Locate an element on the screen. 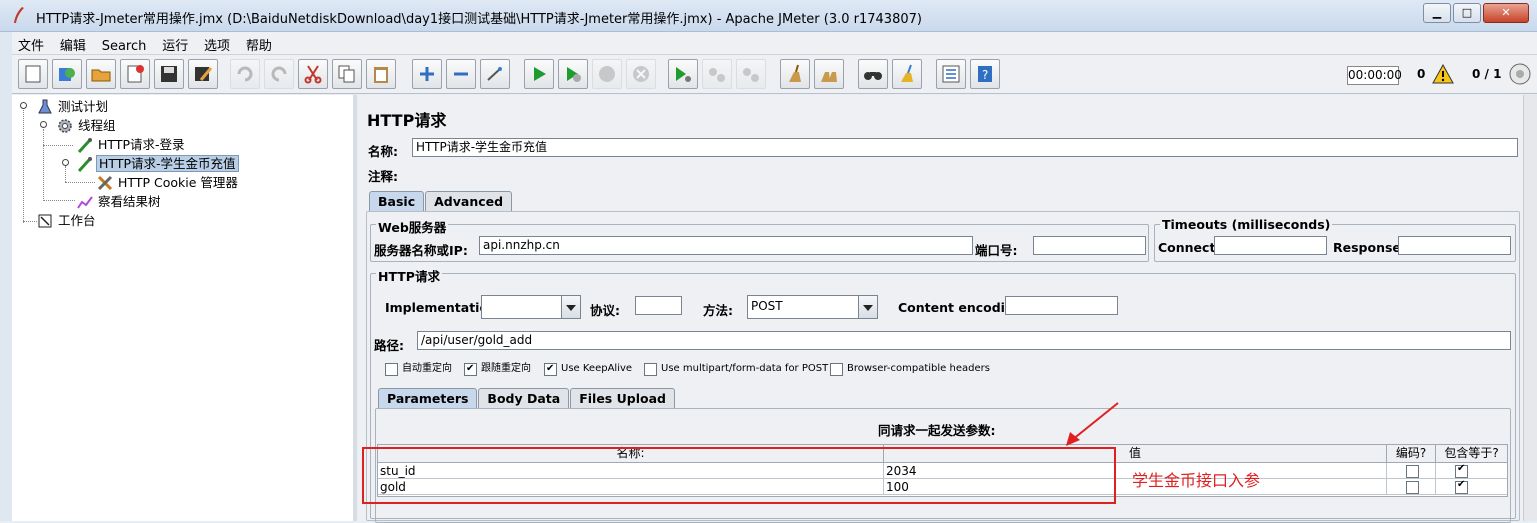 The image size is (1537, 523). menu-file: 文件 is located at coordinates (31, 43).